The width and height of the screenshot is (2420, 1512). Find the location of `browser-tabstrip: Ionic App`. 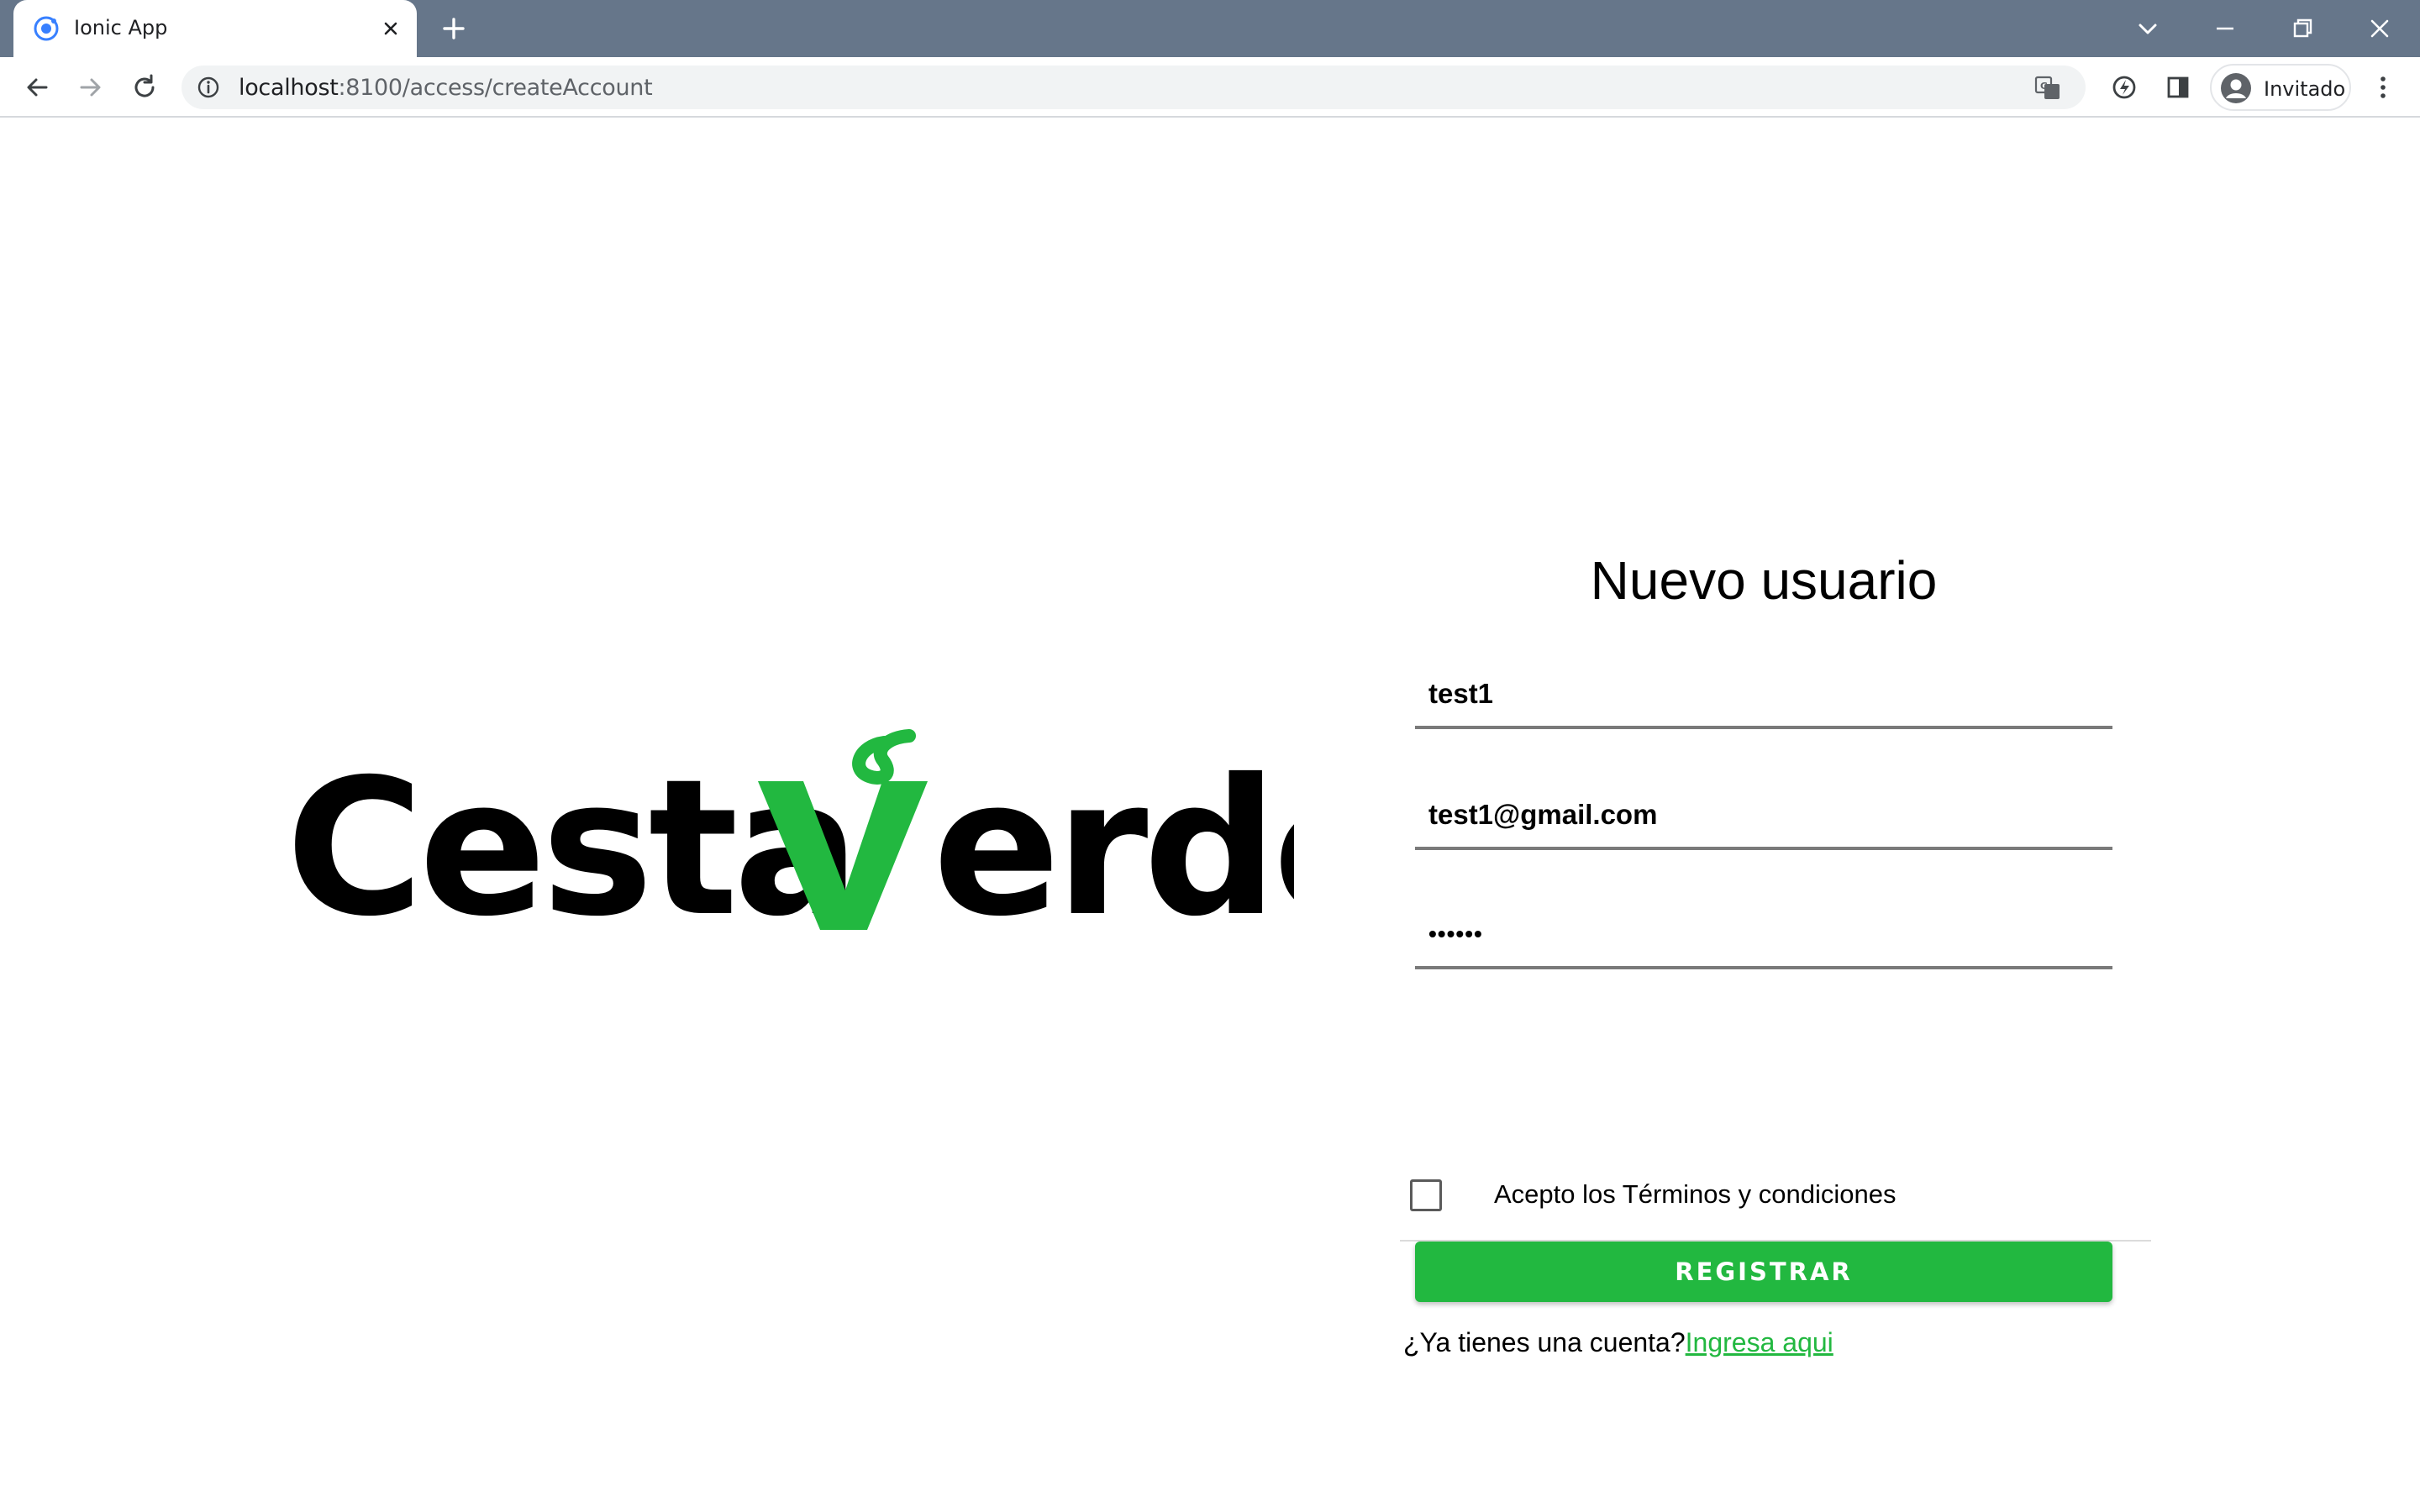

browser-tabstrip: Ionic App is located at coordinates (1210, 28).